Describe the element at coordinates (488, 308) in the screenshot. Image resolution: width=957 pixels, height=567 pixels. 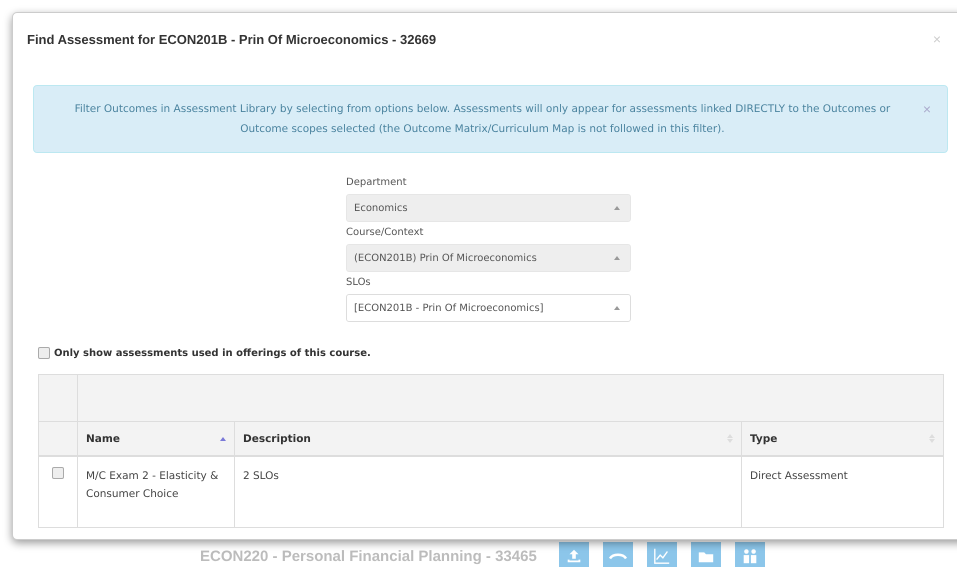
I see `select-field: [ECON201B - Prin Of Microeconomics]` at that location.